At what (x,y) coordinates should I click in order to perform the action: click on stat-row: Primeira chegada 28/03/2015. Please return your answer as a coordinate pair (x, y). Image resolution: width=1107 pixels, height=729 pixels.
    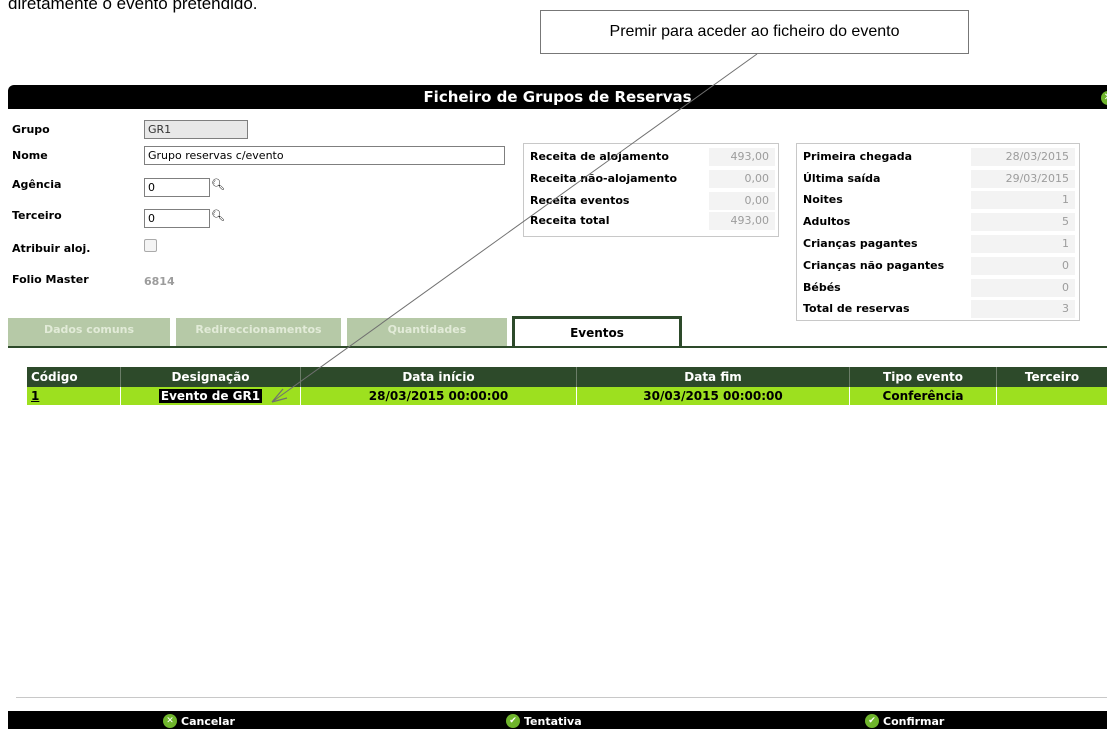
    Looking at the image, I should click on (938, 157).